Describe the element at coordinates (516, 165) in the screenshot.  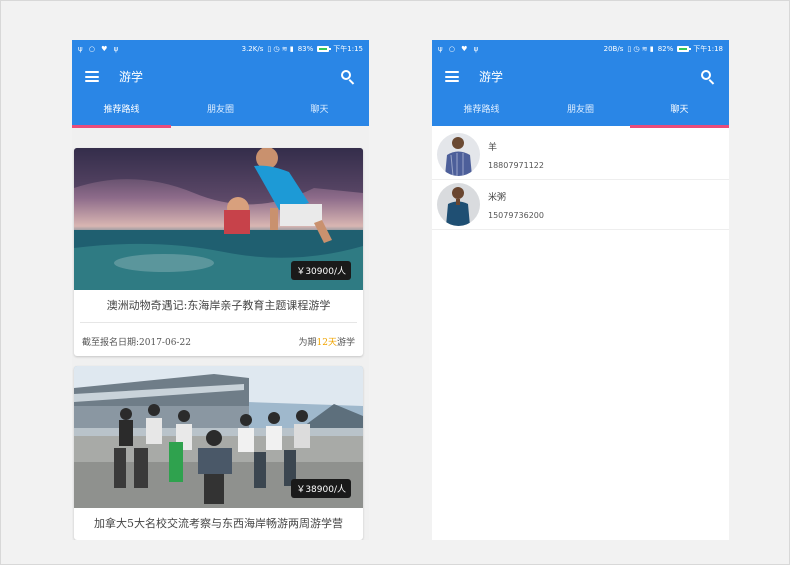
I see `contact-phone: 18807971122` at that location.